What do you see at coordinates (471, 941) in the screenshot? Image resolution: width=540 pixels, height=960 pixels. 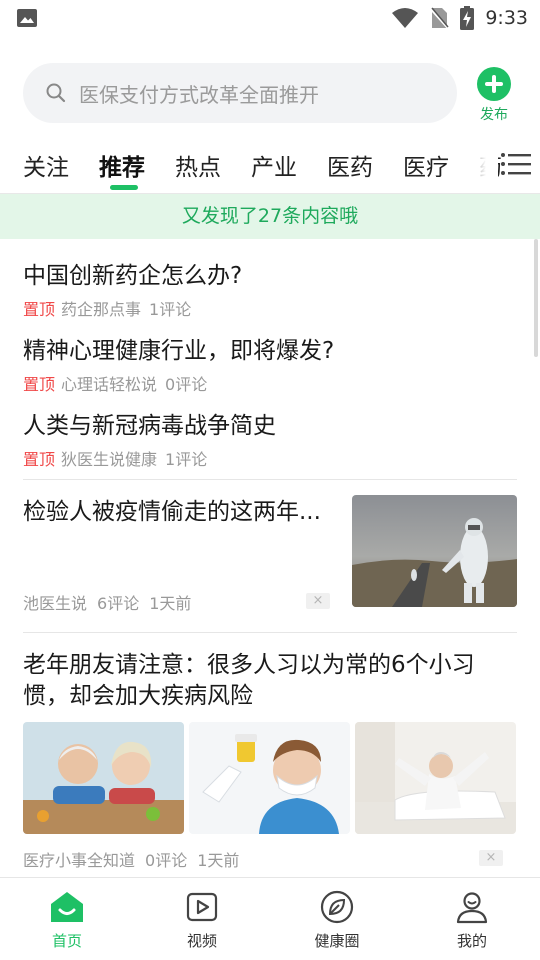 I see `nav-label: 我的` at bounding box center [471, 941].